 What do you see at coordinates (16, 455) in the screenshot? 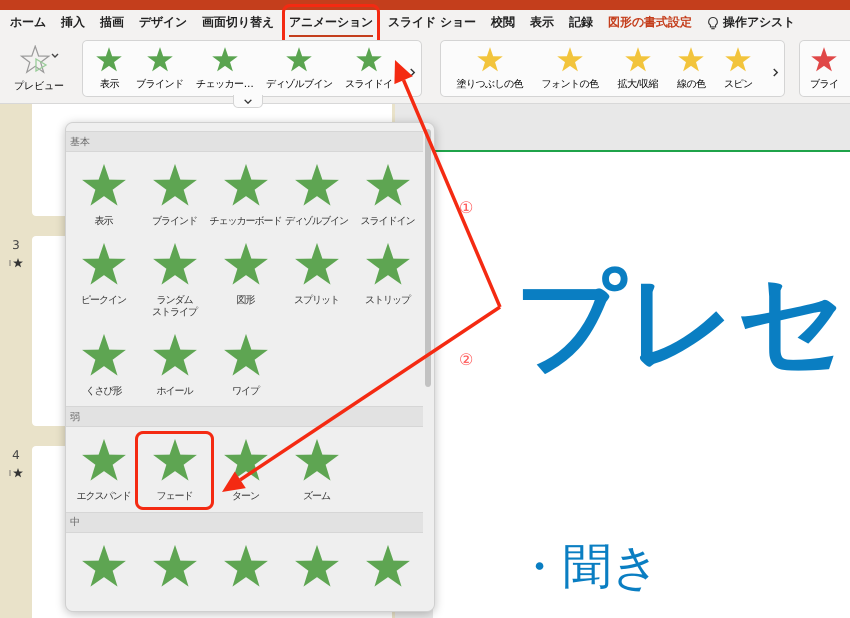
I see `slide-number: 4` at bounding box center [16, 455].